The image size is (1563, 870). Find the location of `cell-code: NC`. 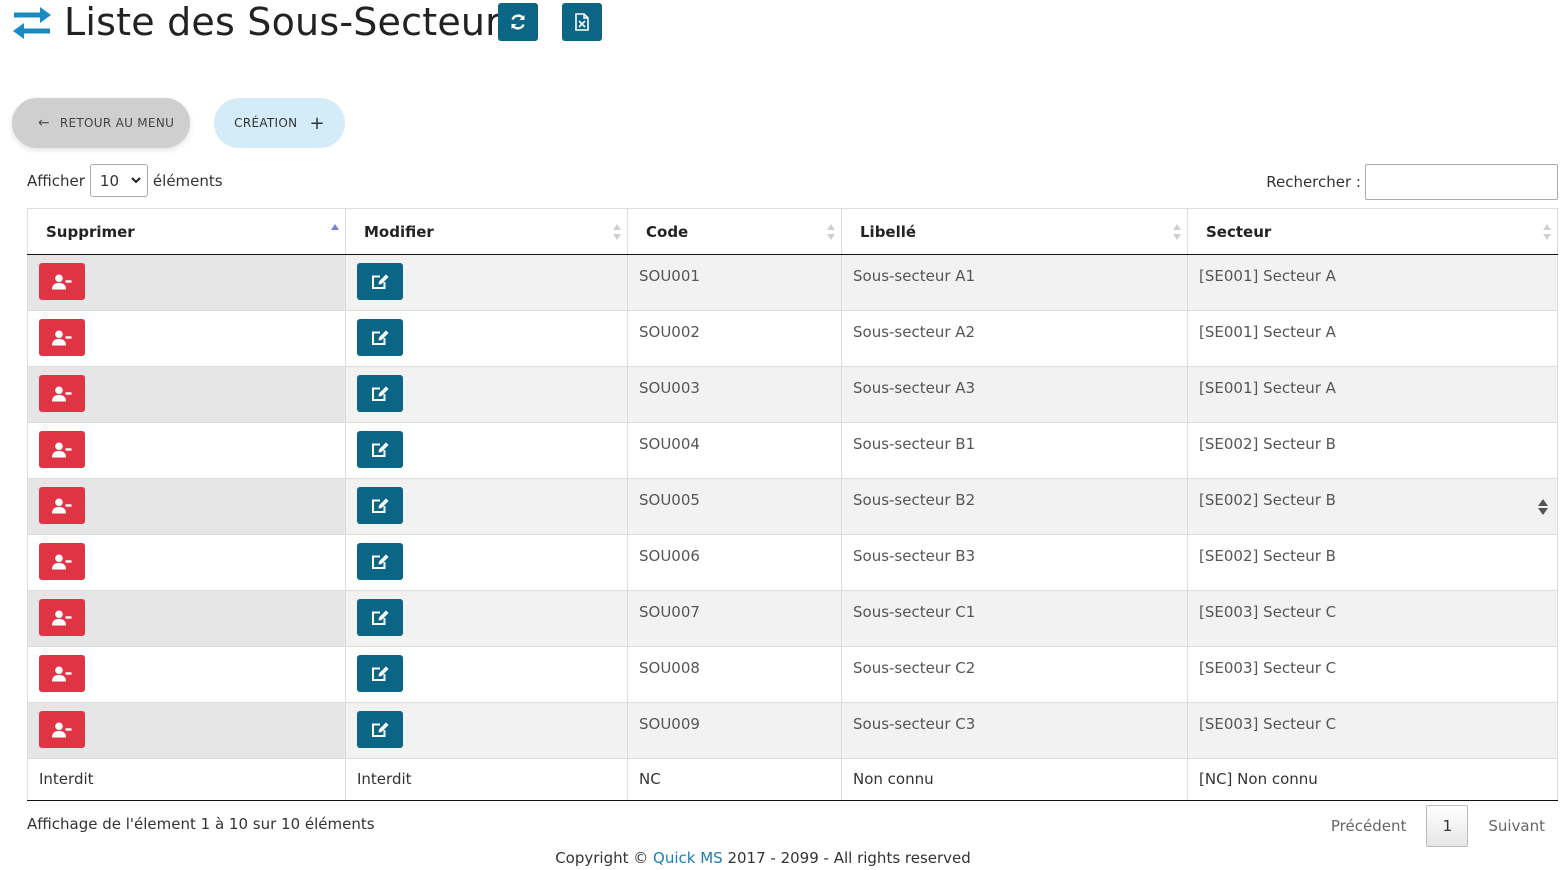

cell-code: NC is located at coordinates (734, 779).